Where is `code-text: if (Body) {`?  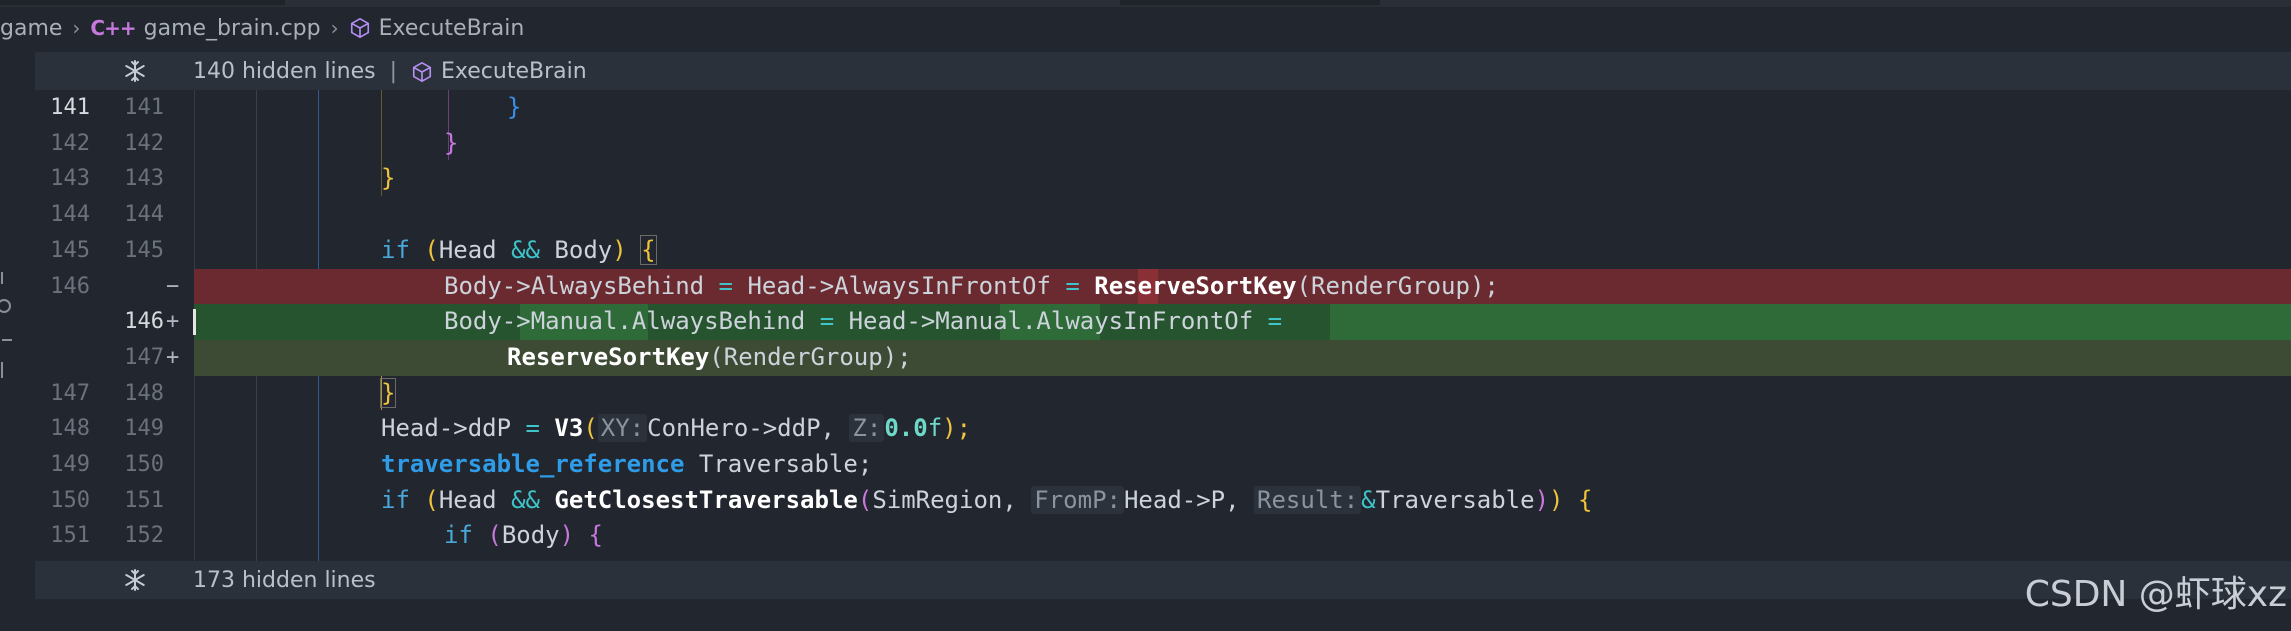
code-text: if (Body) { is located at coordinates (523, 536).